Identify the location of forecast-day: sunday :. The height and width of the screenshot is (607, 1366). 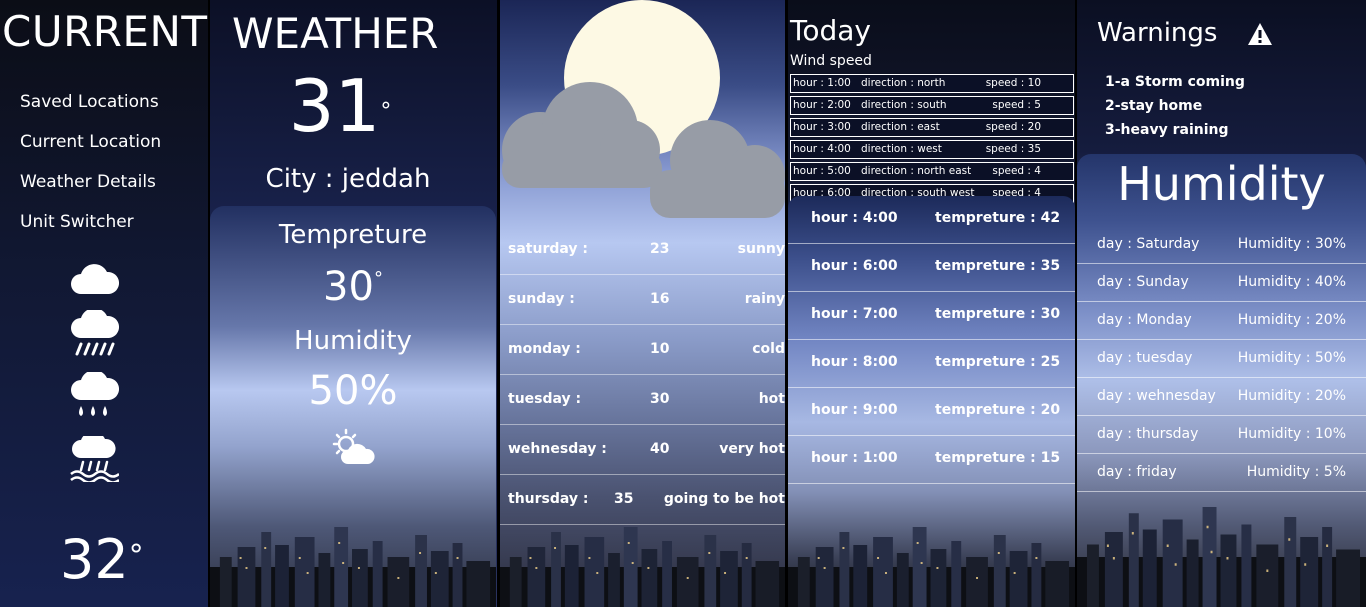
(541, 299).